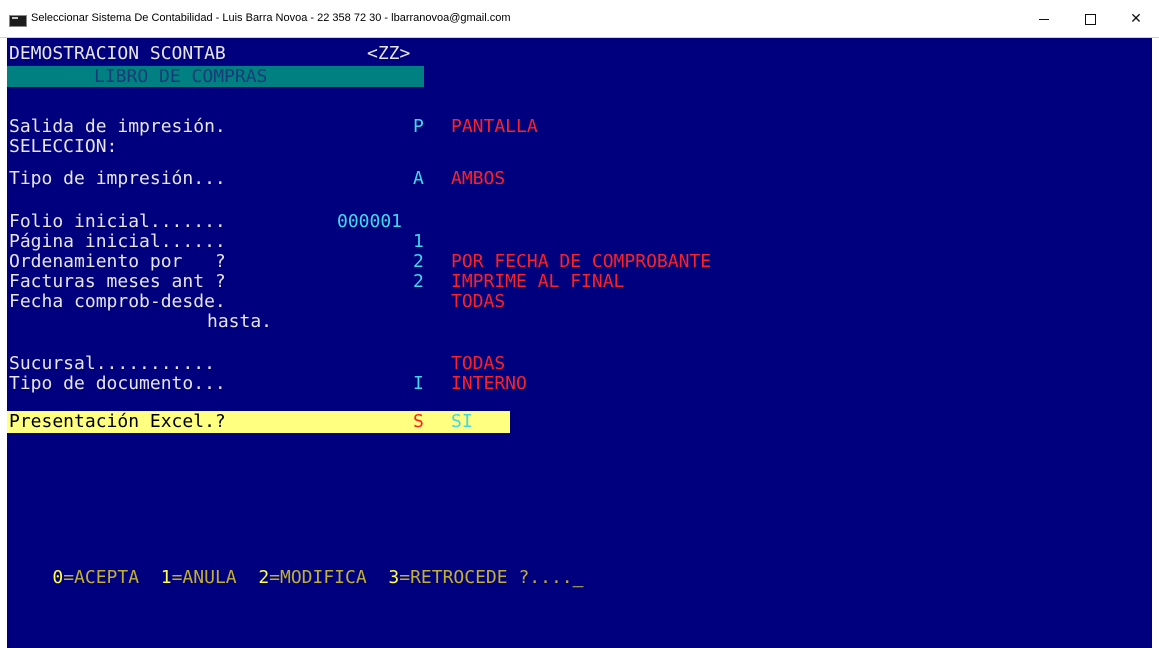  What do you see at coordinates (478, 363) in the screenshot?
I see `field-desc-sucursal: TODAS` at bounding box center [478, 363].